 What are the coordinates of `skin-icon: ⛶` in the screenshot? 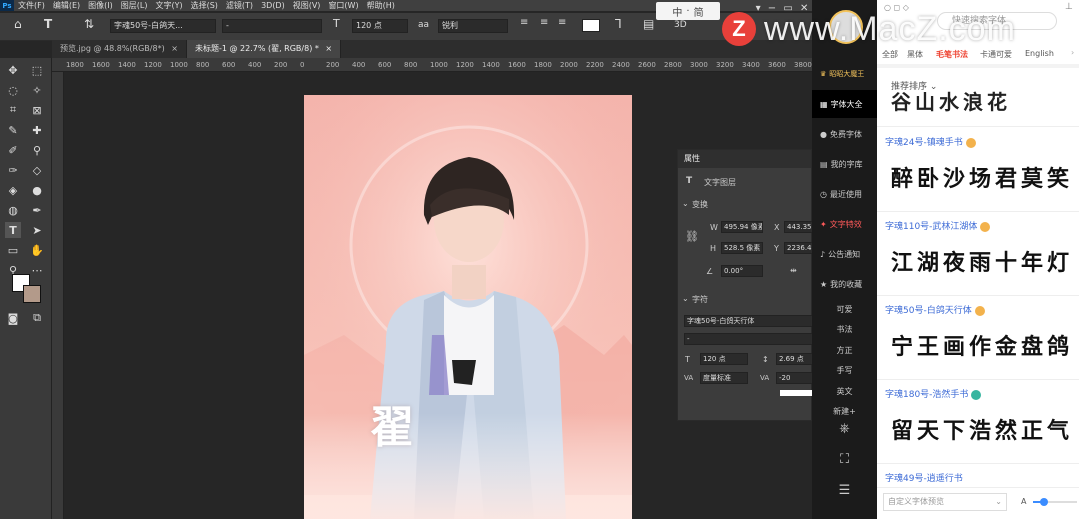 It's located at (844, 459).